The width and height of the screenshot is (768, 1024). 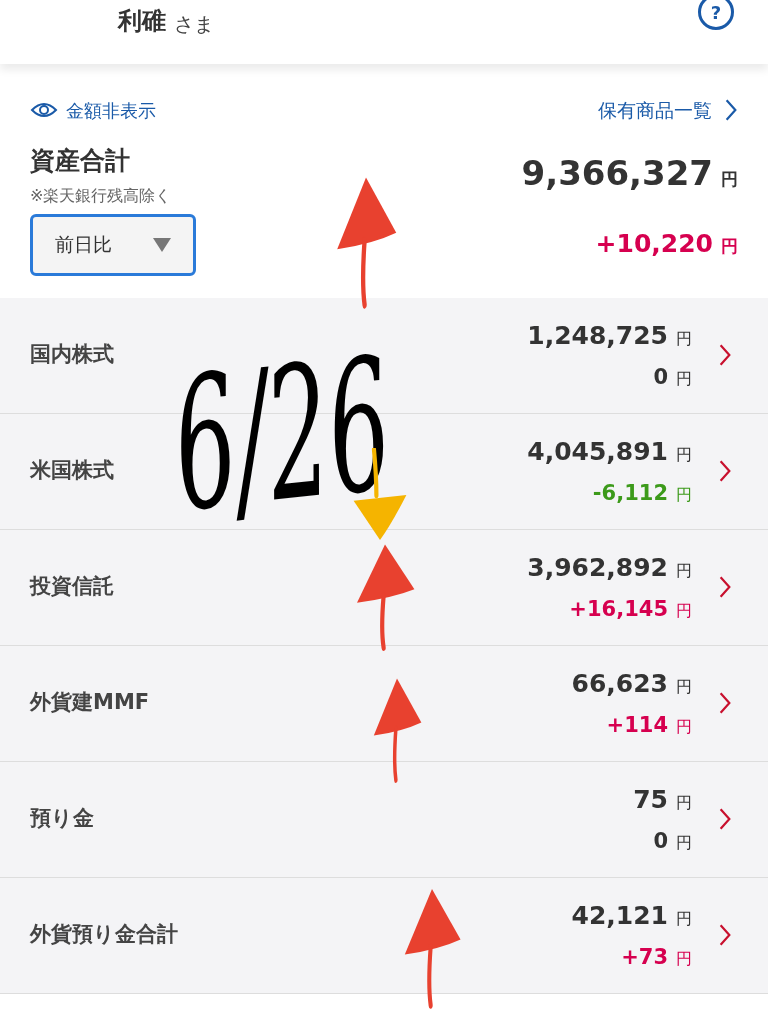 I want to click on total-amount: 9,366,327, so click(x=617, y=173).